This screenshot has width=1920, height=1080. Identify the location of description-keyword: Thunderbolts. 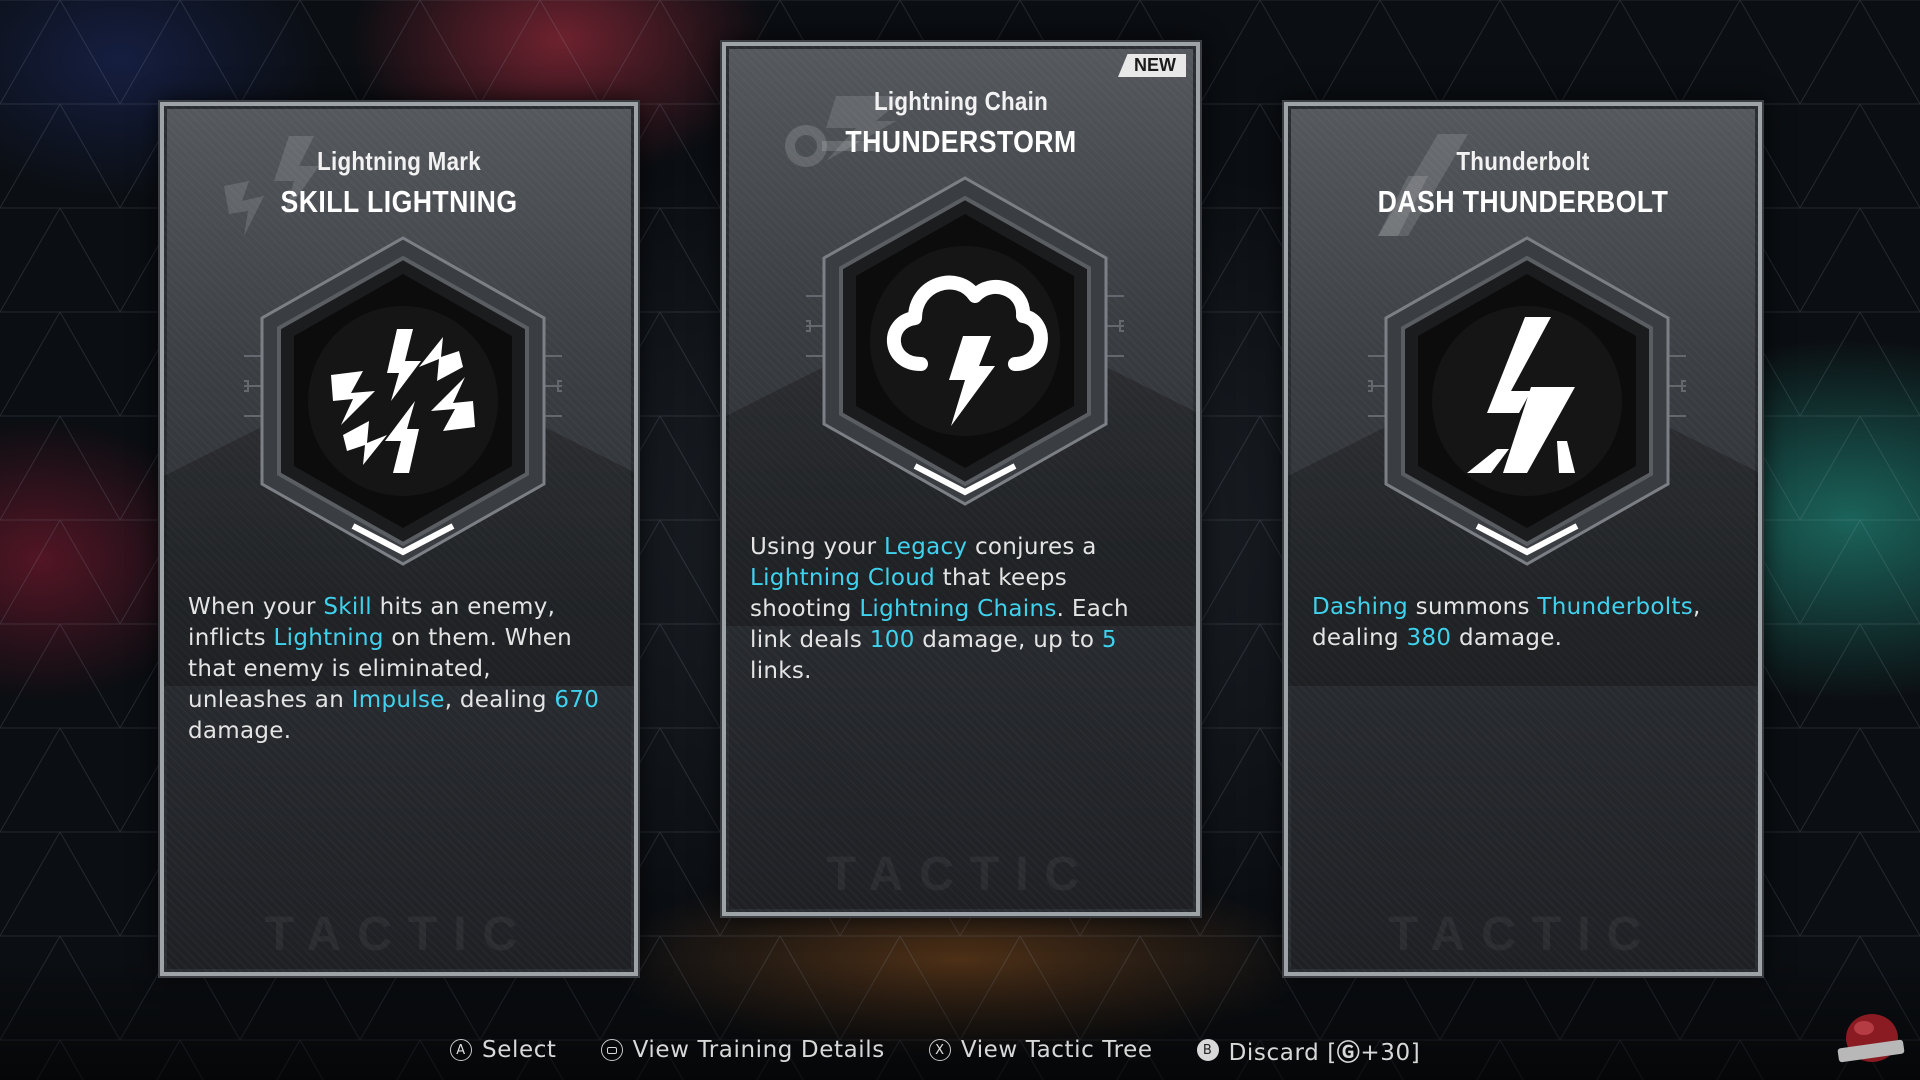
(1615, 607).